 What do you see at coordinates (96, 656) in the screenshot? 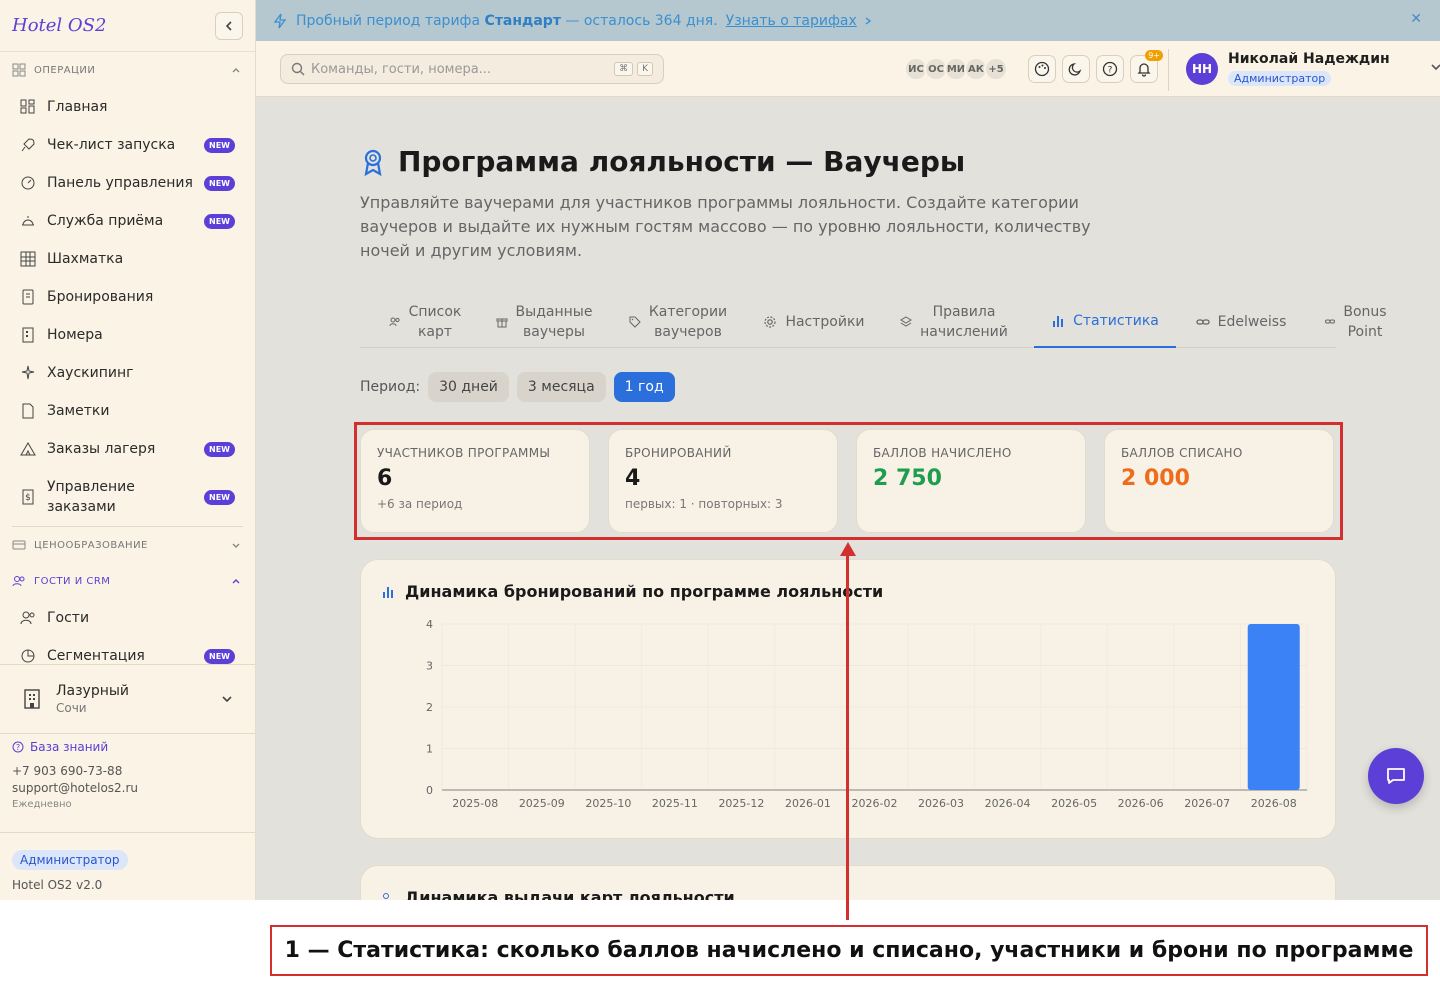
I see `sidebar-item-label: Сегментация` at bounding box center [96, 656].